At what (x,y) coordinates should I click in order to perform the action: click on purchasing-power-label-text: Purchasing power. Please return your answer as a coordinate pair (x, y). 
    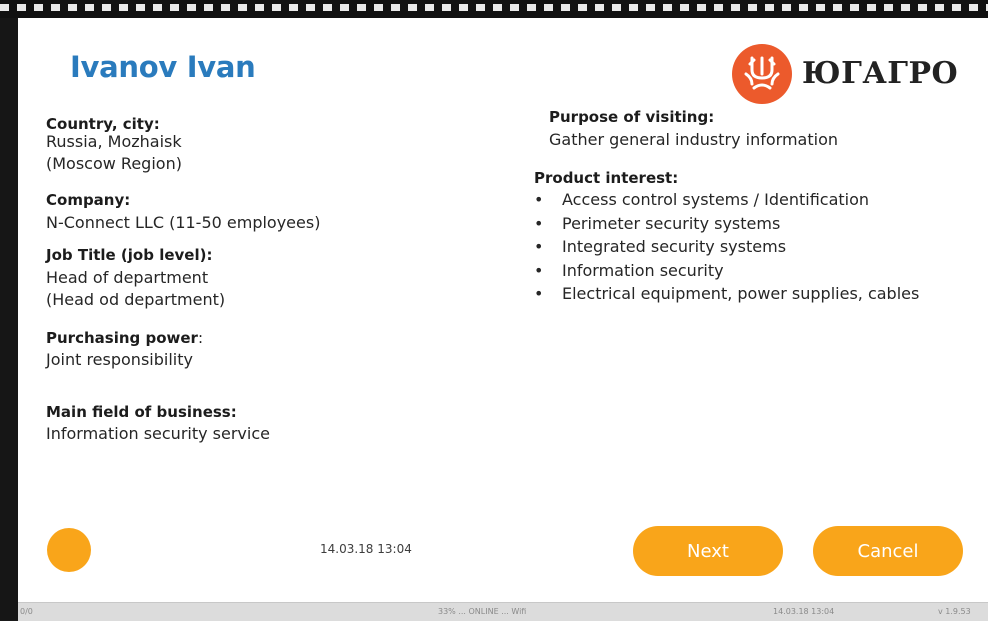
    Looking at the image, I should click on (122, 338).